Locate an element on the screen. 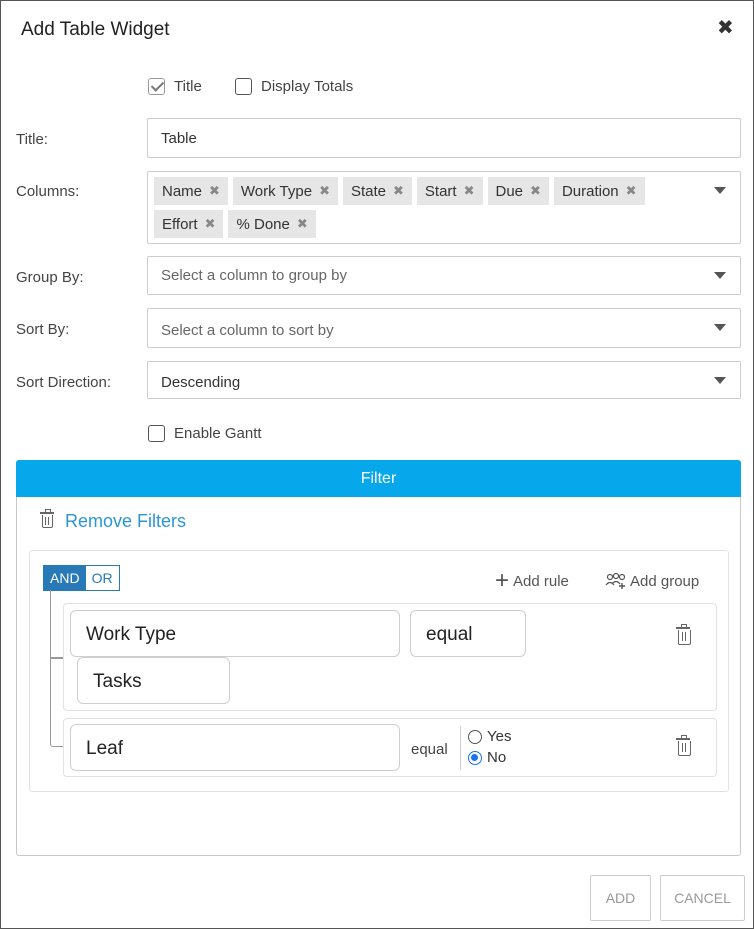 This screenshot has width=754, height=929. rule-operator-select: equal is located at coordinates (468, 633).